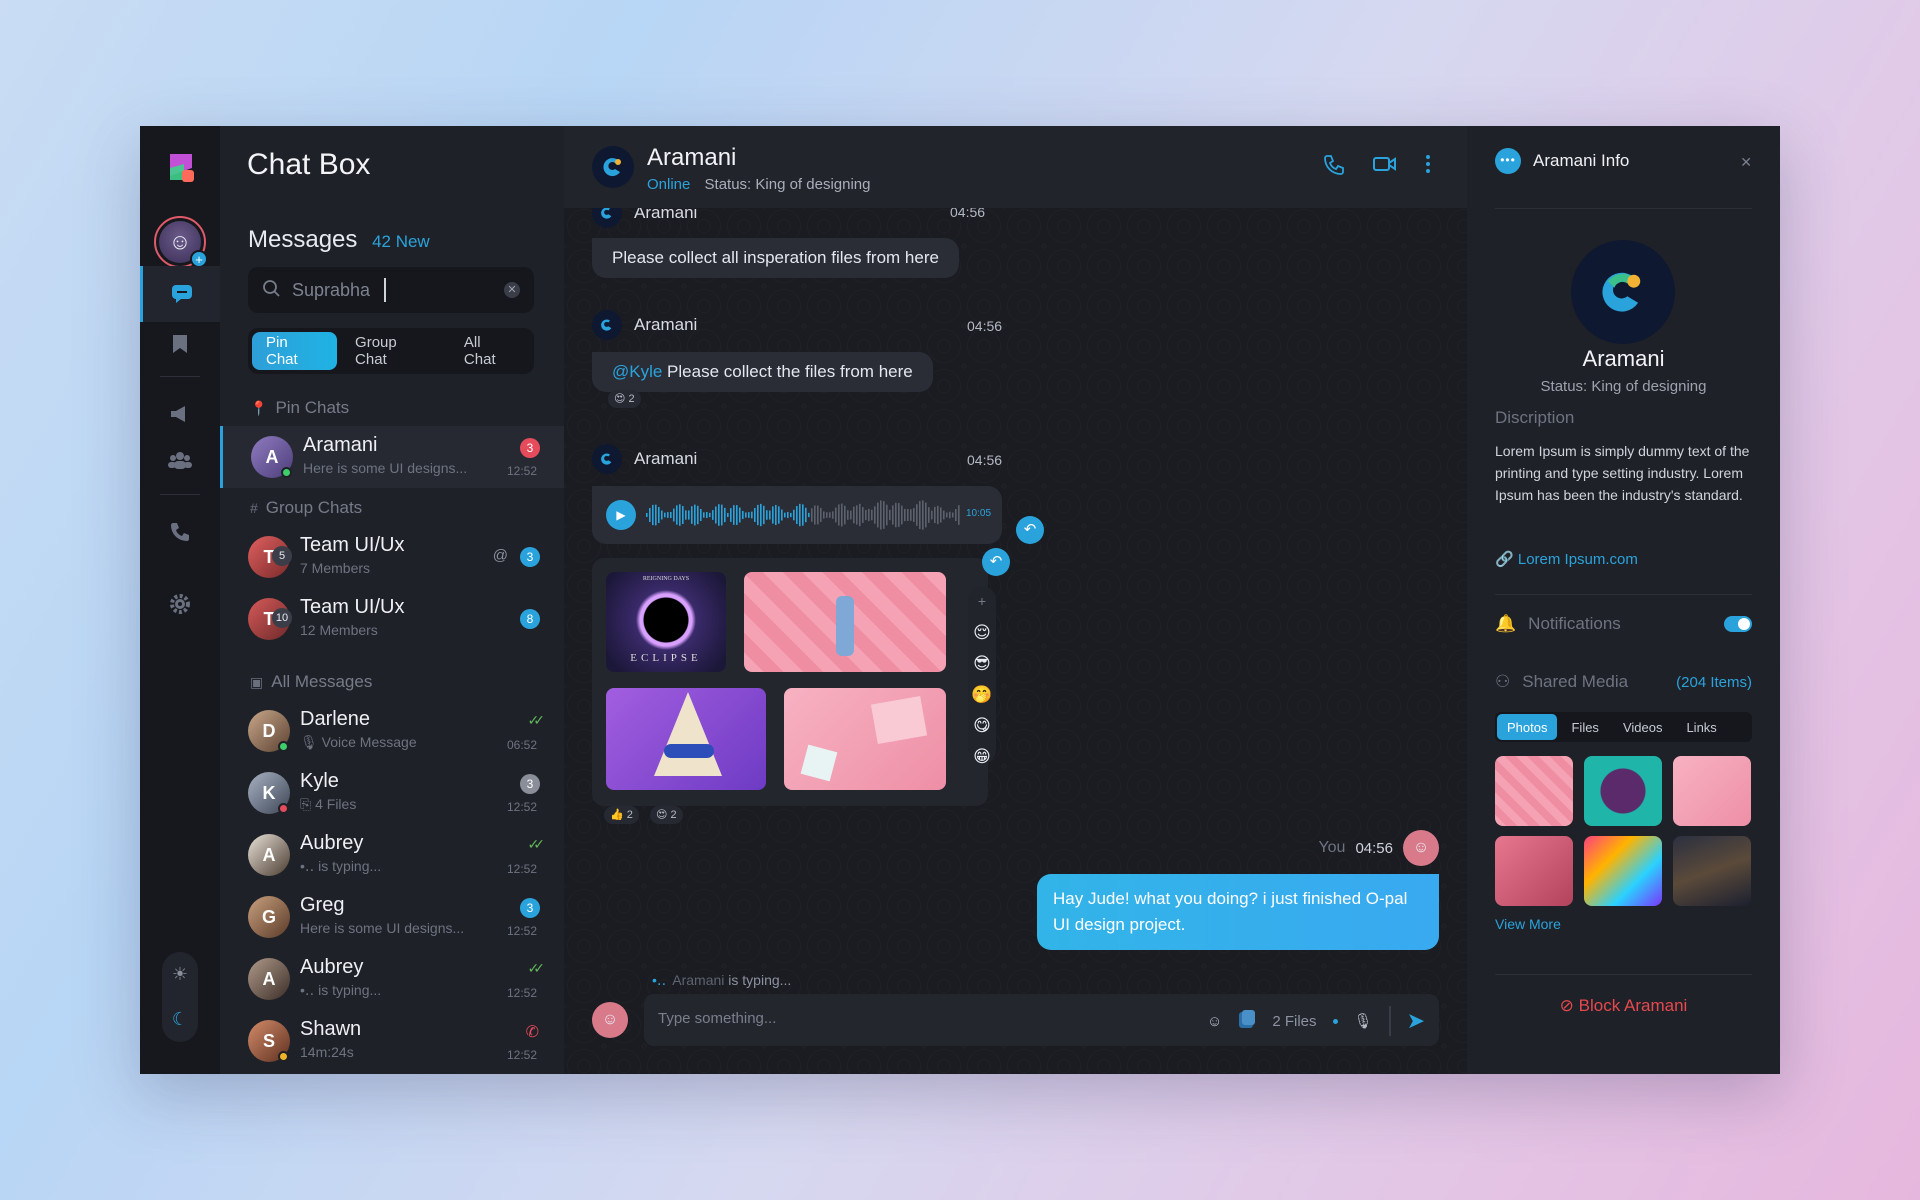  Describe the element at coordinates (686, 739) in the screenshot. I see `mustache-character-image` at that location.